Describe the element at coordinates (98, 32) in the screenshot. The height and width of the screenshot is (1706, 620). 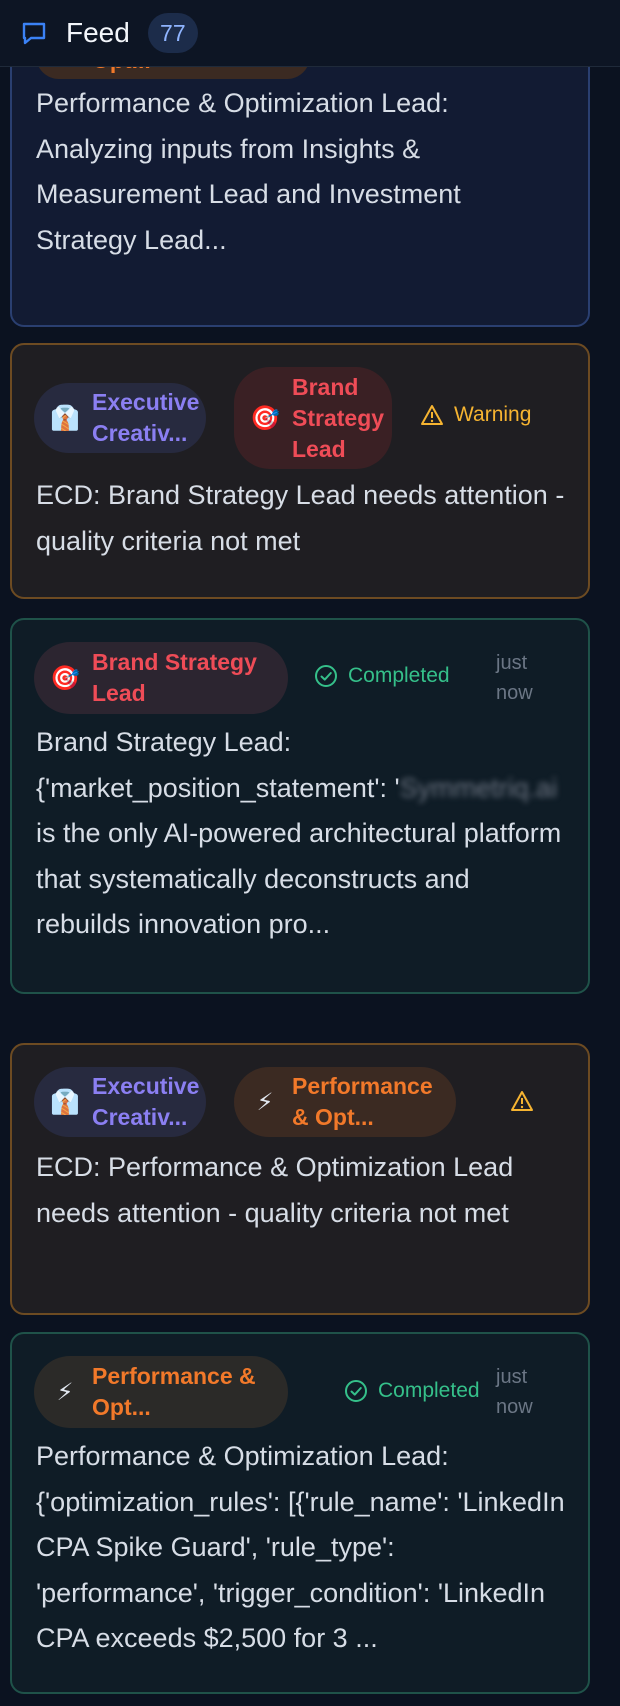
I see `feed-title: Feed` at that location.